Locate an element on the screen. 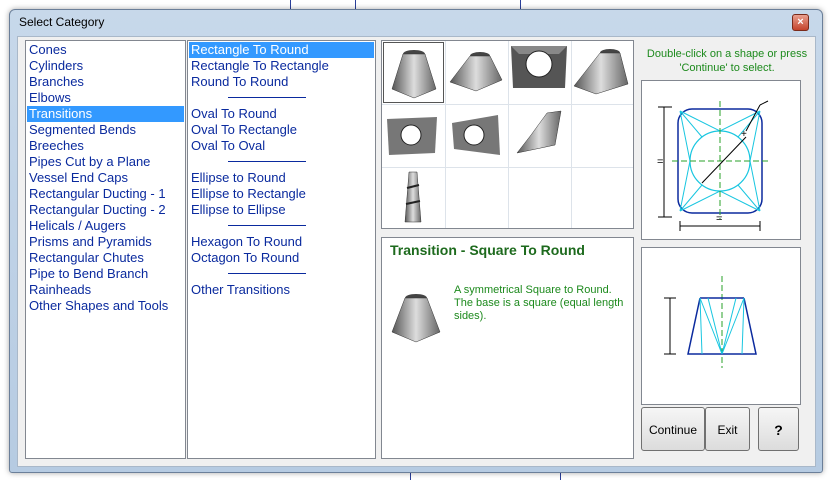  title-bar: Select Category × is located at coordinates (416, 23).